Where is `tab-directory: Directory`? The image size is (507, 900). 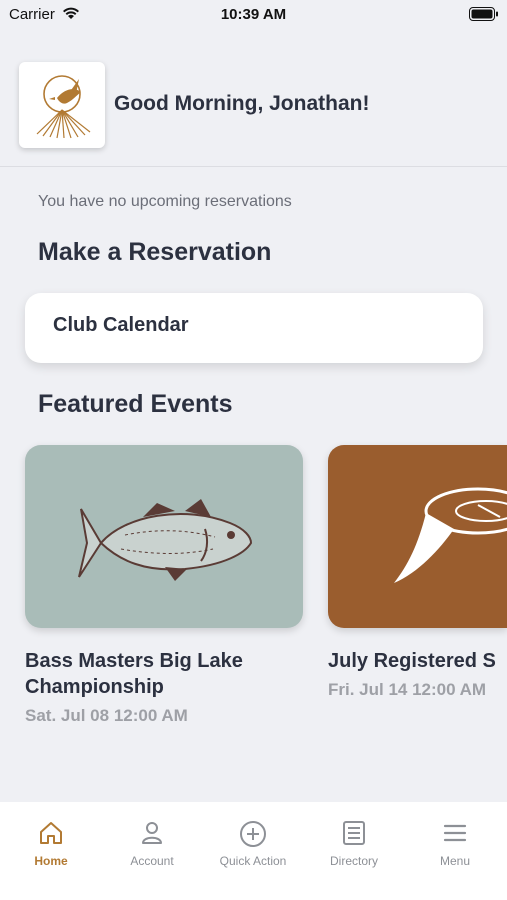
tab-directory: Directory is located at coordinates (354, 844).